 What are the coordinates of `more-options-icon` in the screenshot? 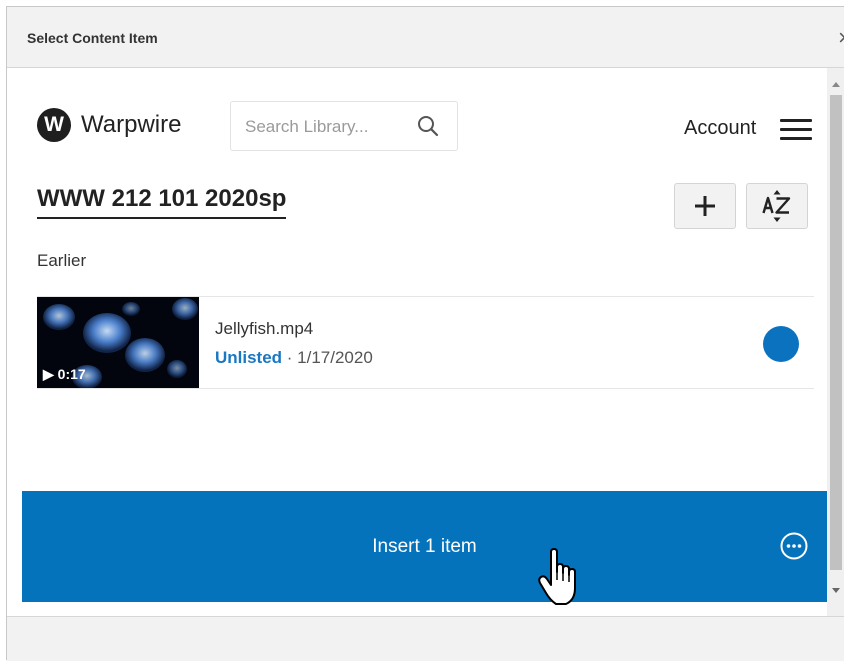 It's located at (794, 546).